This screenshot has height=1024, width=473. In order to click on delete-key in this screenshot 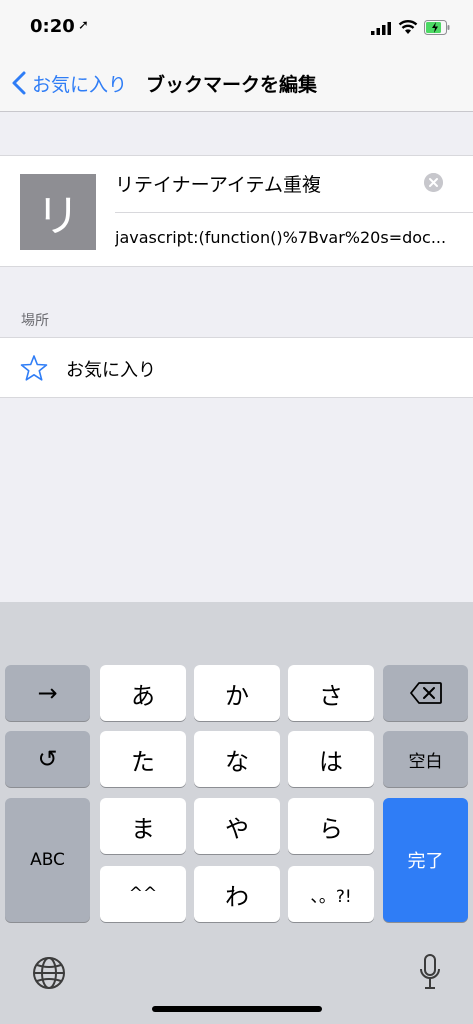, I will do `click(425, 693)`.